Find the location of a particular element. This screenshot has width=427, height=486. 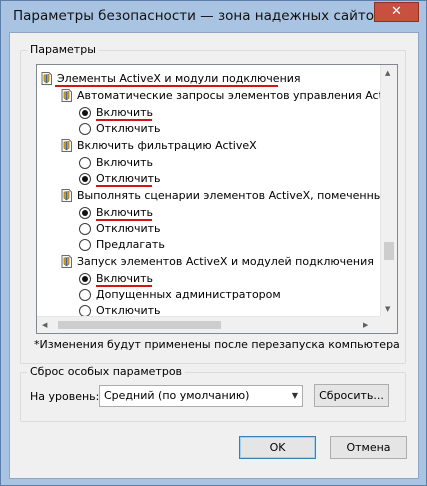

params-group-legend: Параметры is located at coordinates (63, 49).